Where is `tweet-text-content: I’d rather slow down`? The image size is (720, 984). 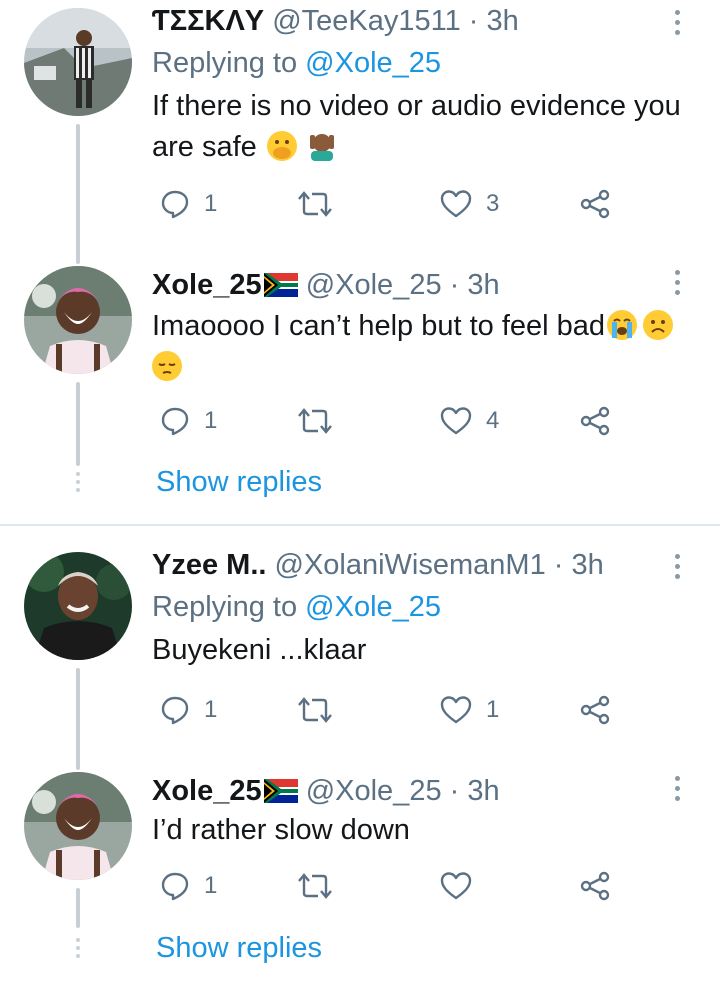
tweet-text-content: I’d rather slow down is located at coordinates (281, 830).